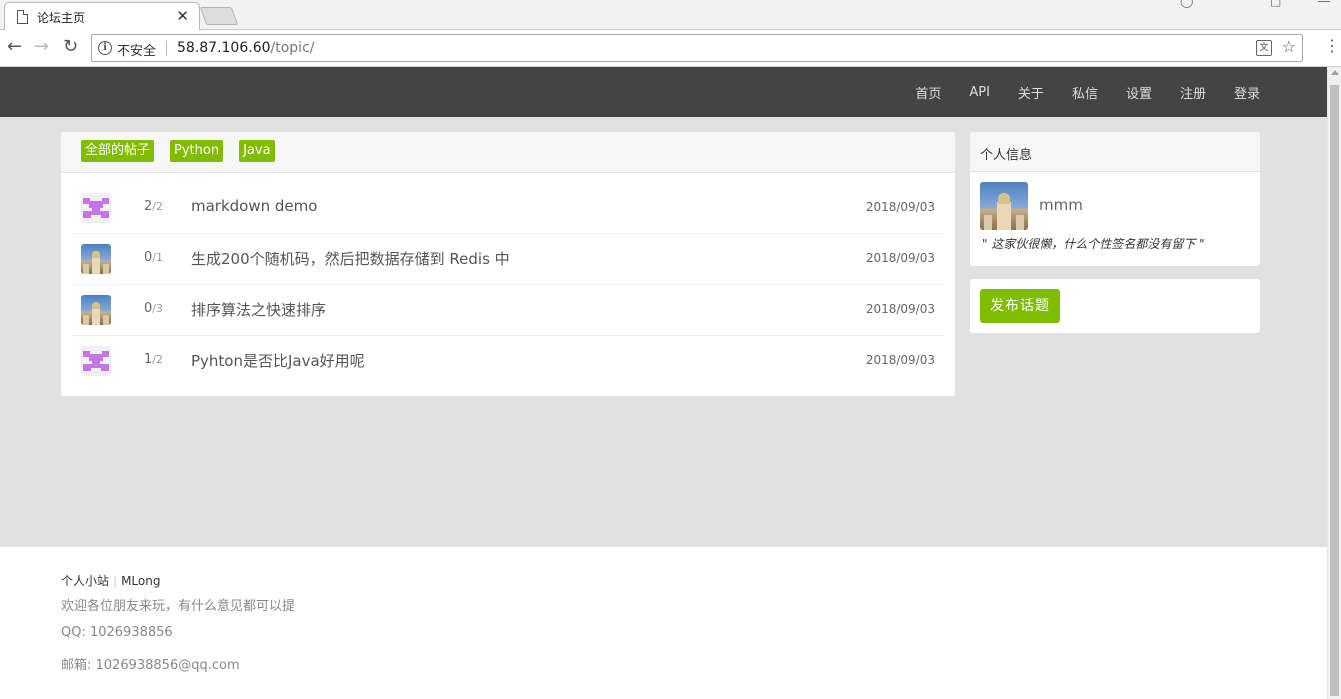 This screenshot has height=699, width=1341. What do you see at coordinates (1085, 92) in the screenshot?
I see `nav-messages: 私信` at bounding box center [1085, 92].